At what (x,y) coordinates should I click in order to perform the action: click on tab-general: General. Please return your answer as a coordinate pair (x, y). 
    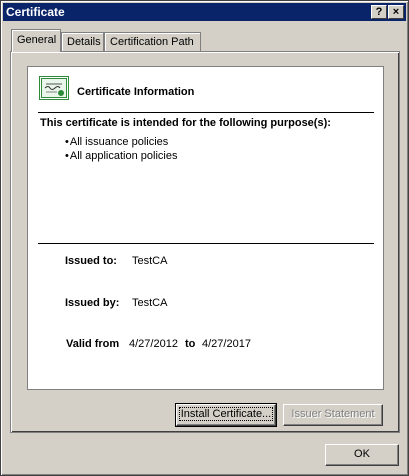
    Looking at the image, I should click on (36, 40).